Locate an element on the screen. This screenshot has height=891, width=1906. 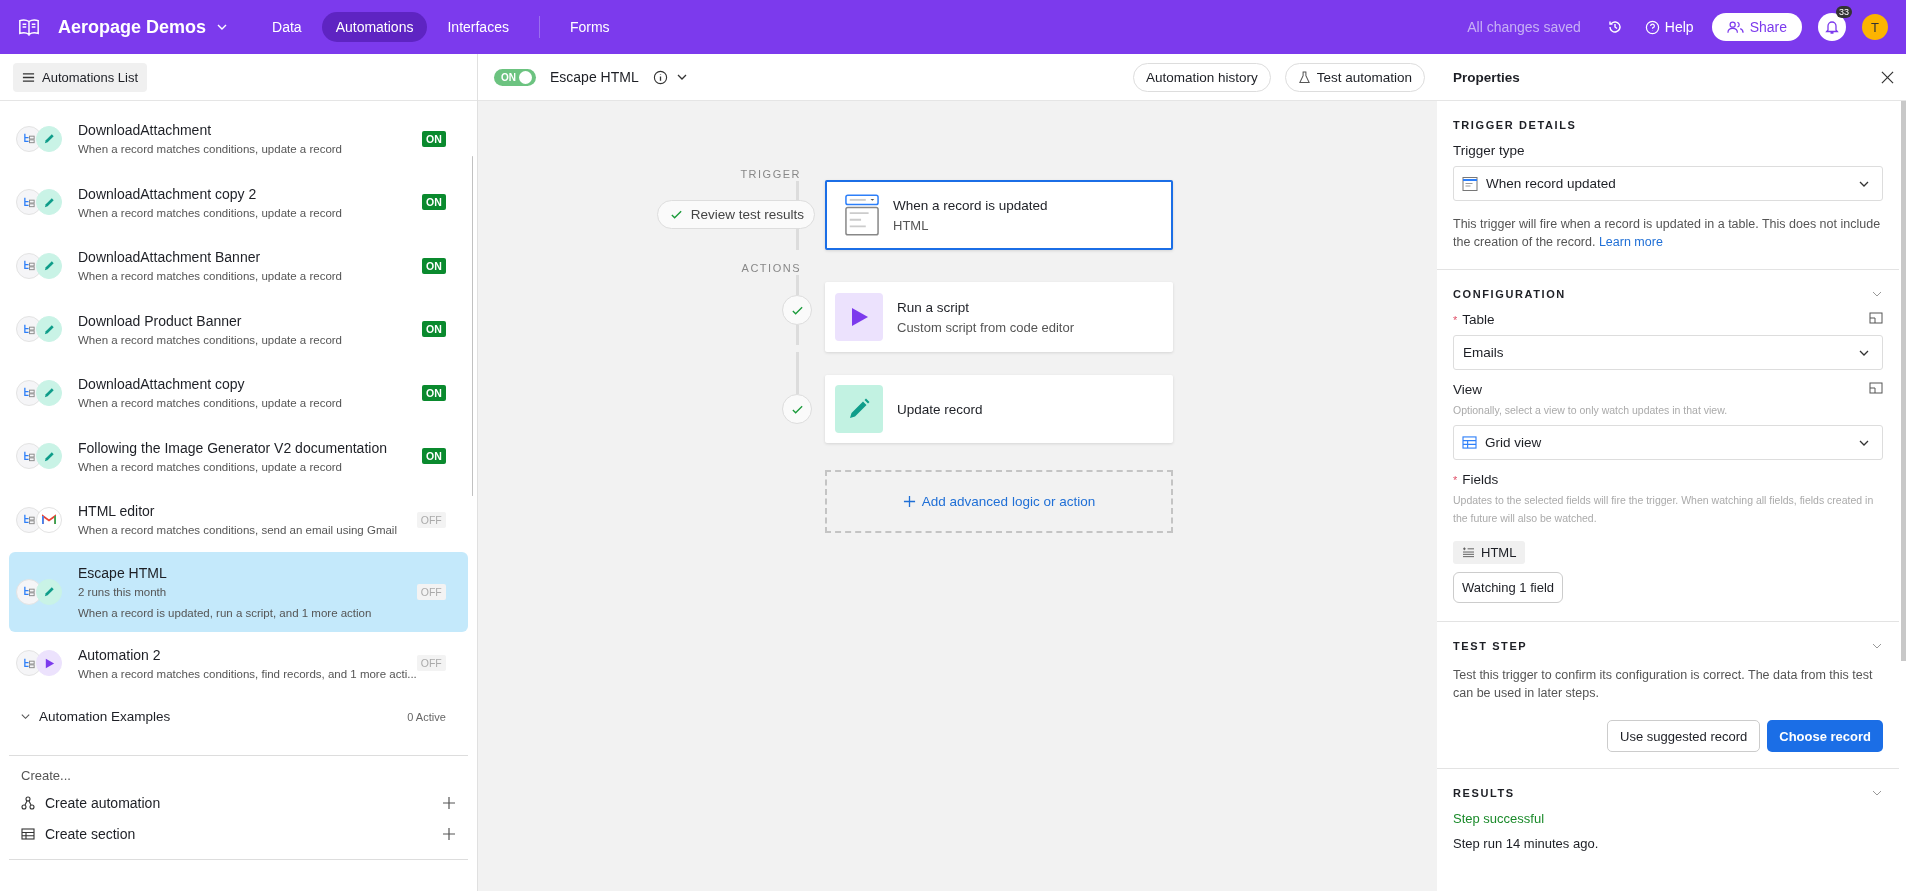
automation-name: DownloadAttachment is located at coordinates (145, 130).